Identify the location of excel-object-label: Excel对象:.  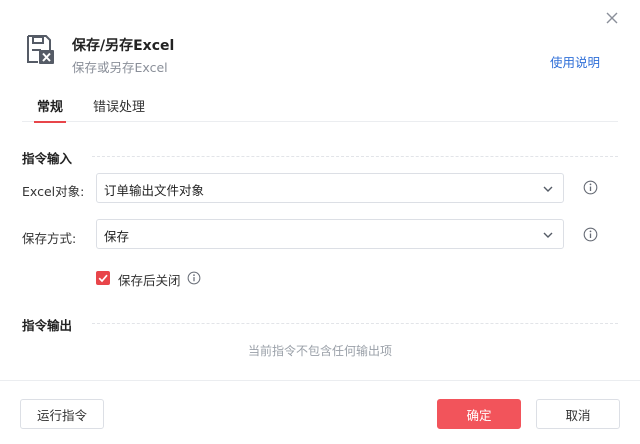
(53, 191).